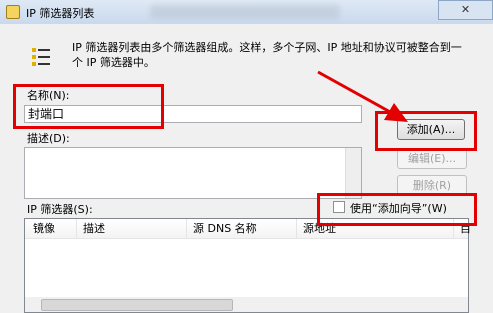 The image size is (493, 313). Describe the element at coordinates (60, 13) in the screenshot. I see `window-title: IP 筛选器列表` at that location.